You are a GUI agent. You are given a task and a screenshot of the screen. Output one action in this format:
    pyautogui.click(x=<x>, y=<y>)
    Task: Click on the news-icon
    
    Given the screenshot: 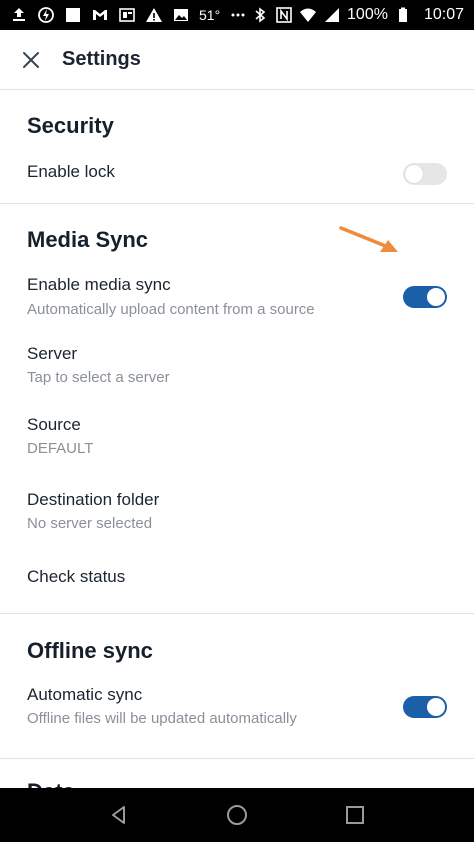 What is the action you would take?
    pyautogui.click(x=127, y=15)
    